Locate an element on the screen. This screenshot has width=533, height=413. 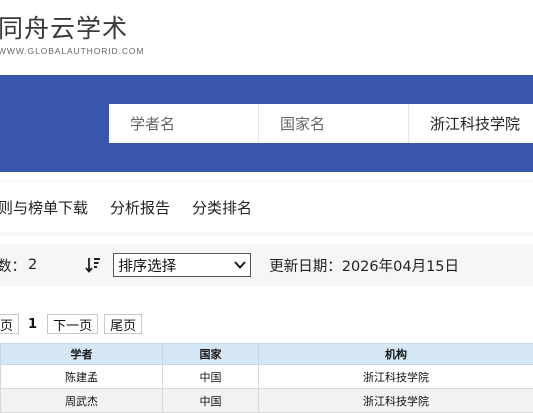
current-page: 1 is located at coordinates (33, 324).